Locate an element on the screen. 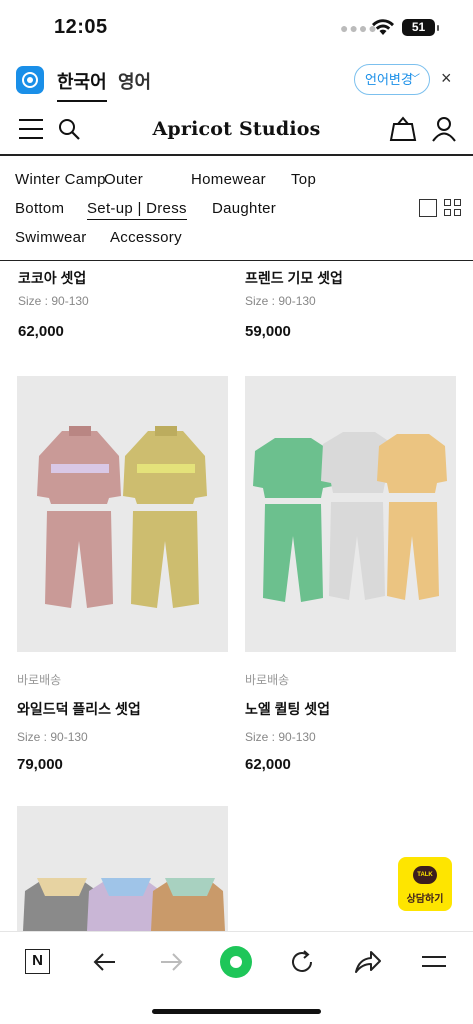 The width and height of the screenshot is (473, 1024). home-indicator is located at coordinates (236, 1011).